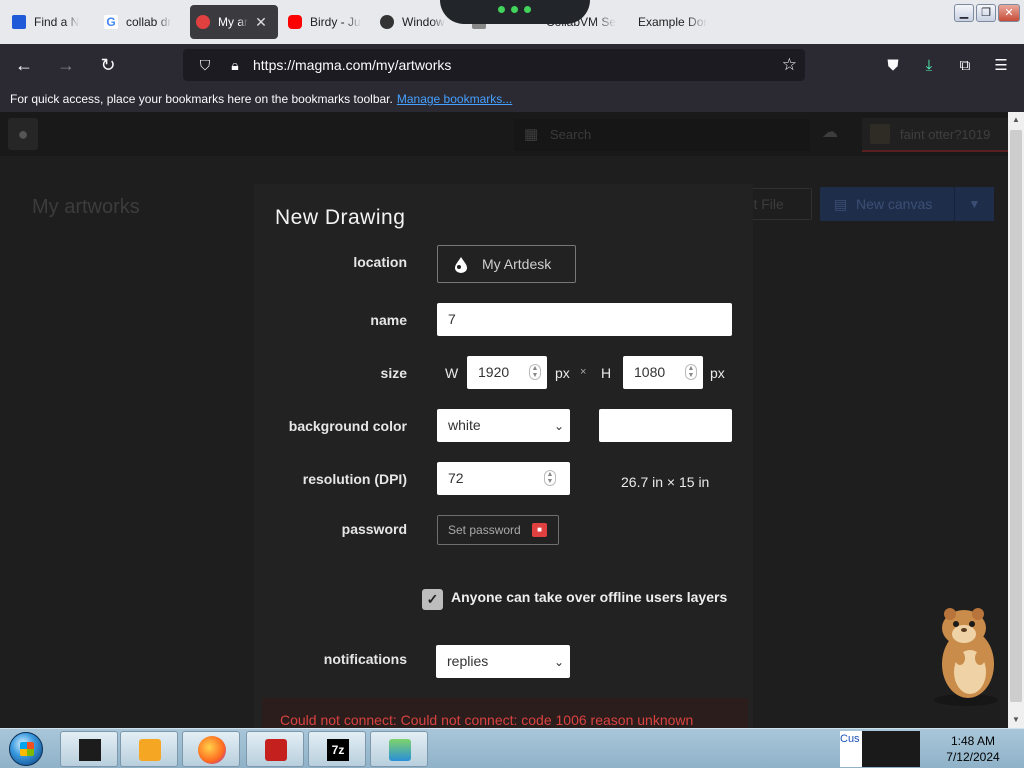 This screenshot has height=768, width=1024. Describe the element at coordinates (86, 207) in the screenshot. I see `page-title: My artworks` at that location.